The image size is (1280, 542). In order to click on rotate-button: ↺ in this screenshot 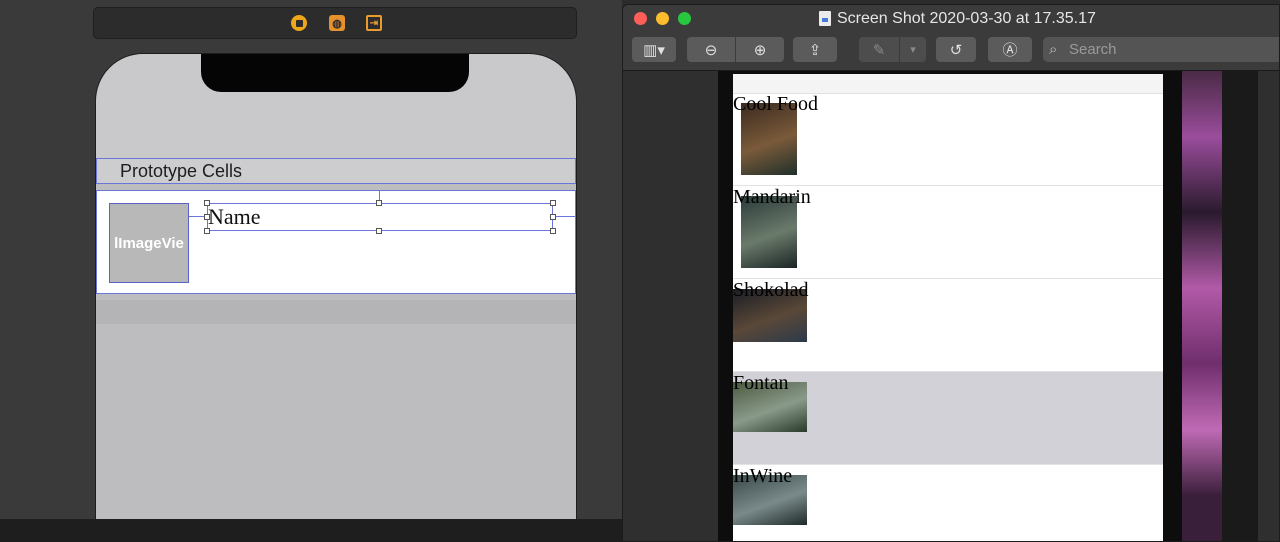, I will do `click(956, 49)`.